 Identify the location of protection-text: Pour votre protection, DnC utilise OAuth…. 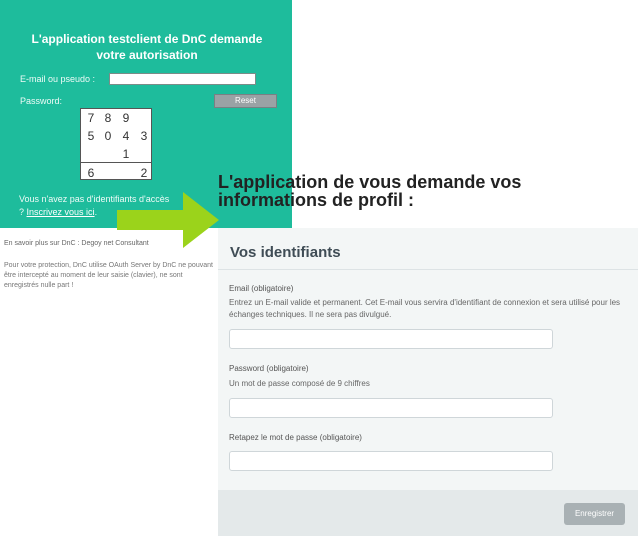
(108, 275).